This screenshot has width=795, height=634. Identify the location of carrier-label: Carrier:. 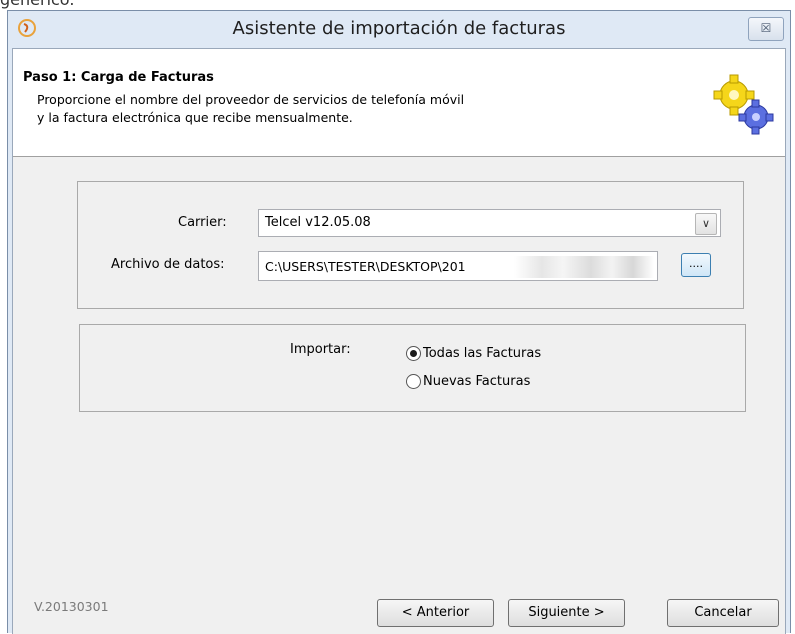
(202, 222).